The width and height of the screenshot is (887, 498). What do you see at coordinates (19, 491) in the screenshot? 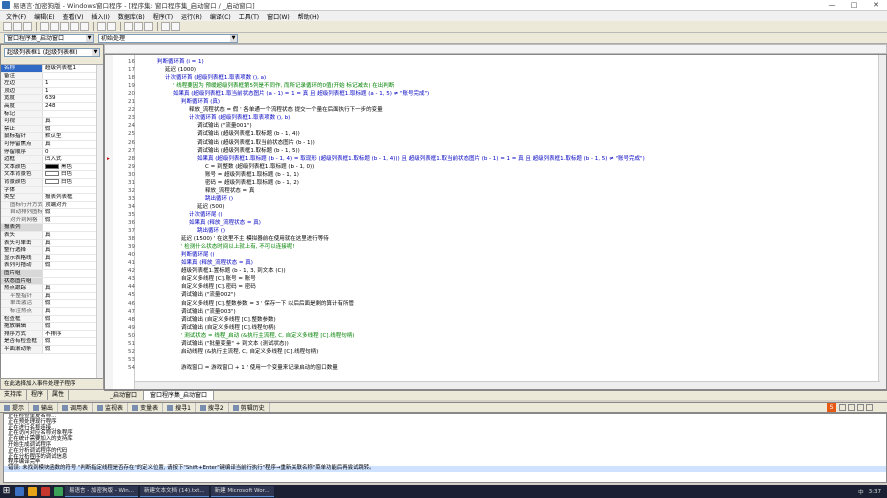
I see `browser-icon` at bounding box center [19, 491].